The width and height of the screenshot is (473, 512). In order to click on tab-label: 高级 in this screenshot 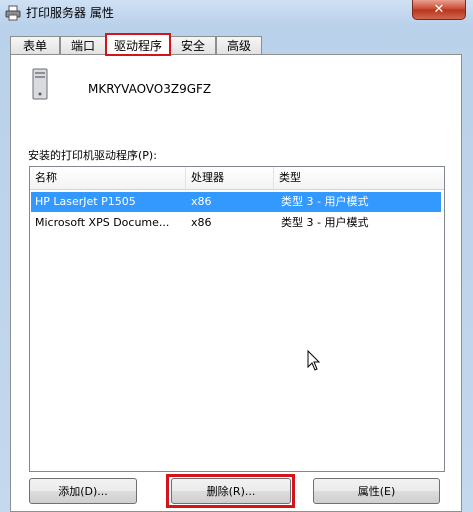, I will do `click(238, 46)`.